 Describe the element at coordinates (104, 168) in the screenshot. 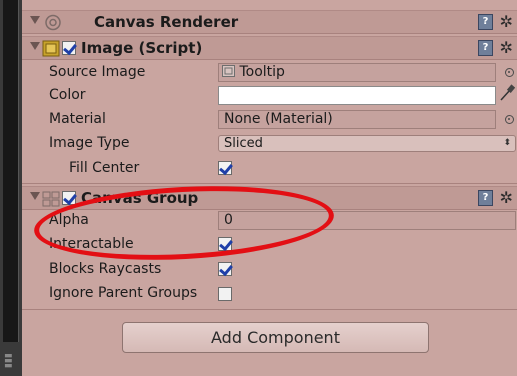

I see `fill-center-label: Fill Center` at that location.